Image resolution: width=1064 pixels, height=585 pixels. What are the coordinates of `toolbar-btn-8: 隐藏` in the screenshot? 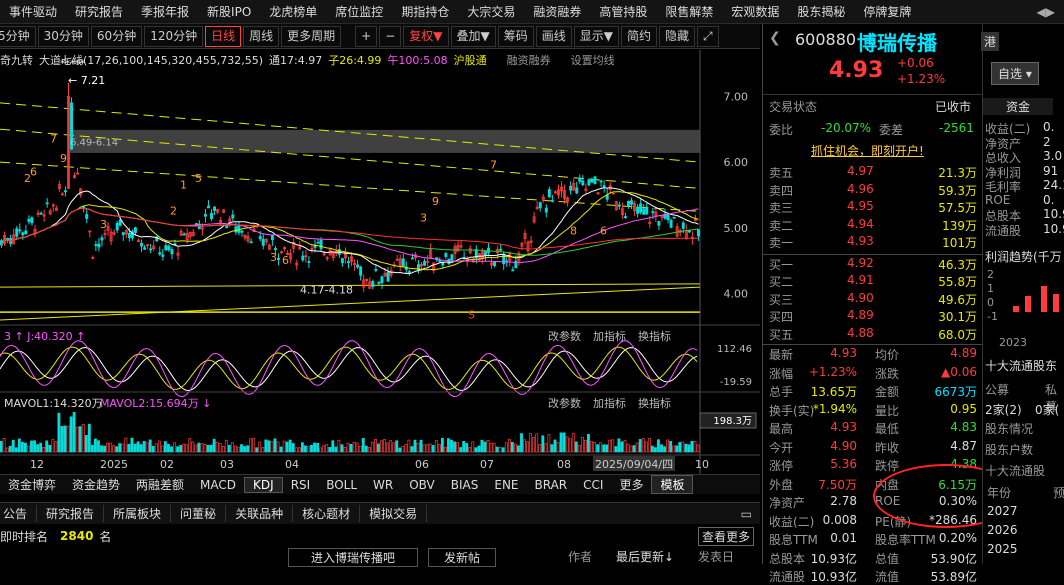 It's located at (677, 36).